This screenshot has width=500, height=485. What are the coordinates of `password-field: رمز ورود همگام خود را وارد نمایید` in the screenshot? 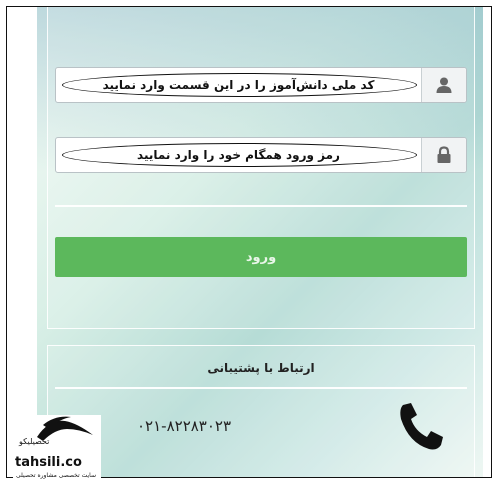 It's located at (261, 155).